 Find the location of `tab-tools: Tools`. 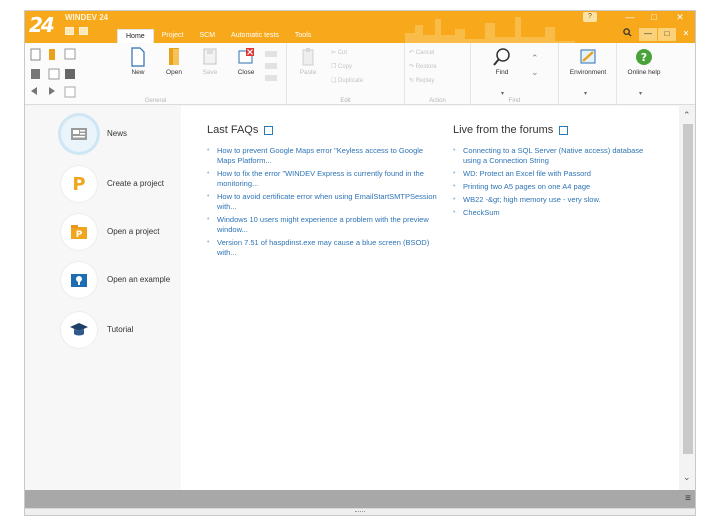

tab-tools: Tools is located at coordinates (303, 36).